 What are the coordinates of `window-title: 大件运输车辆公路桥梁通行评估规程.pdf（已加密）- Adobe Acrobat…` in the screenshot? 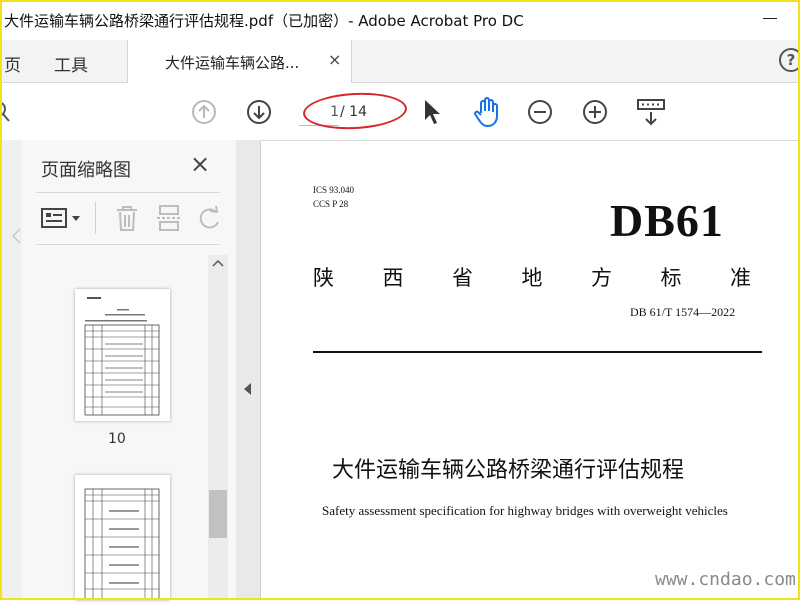 It's located at (264, 21).